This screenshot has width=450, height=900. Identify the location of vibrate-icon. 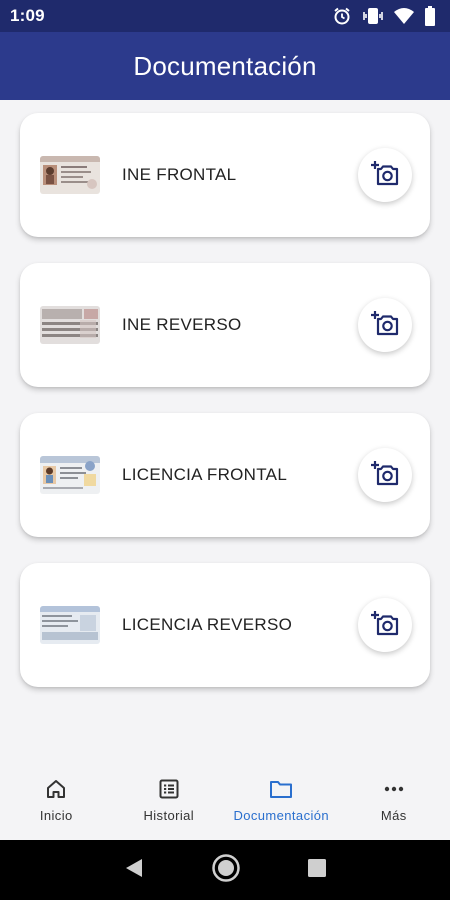
(373, 16).